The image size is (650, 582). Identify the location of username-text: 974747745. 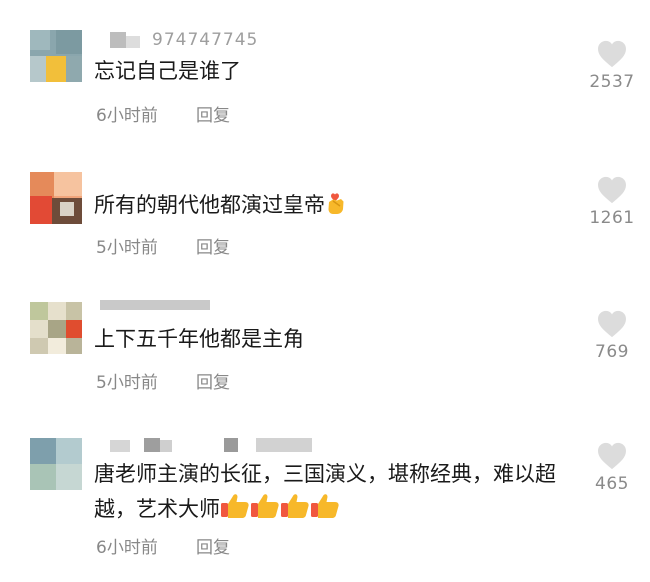
(205, 40).